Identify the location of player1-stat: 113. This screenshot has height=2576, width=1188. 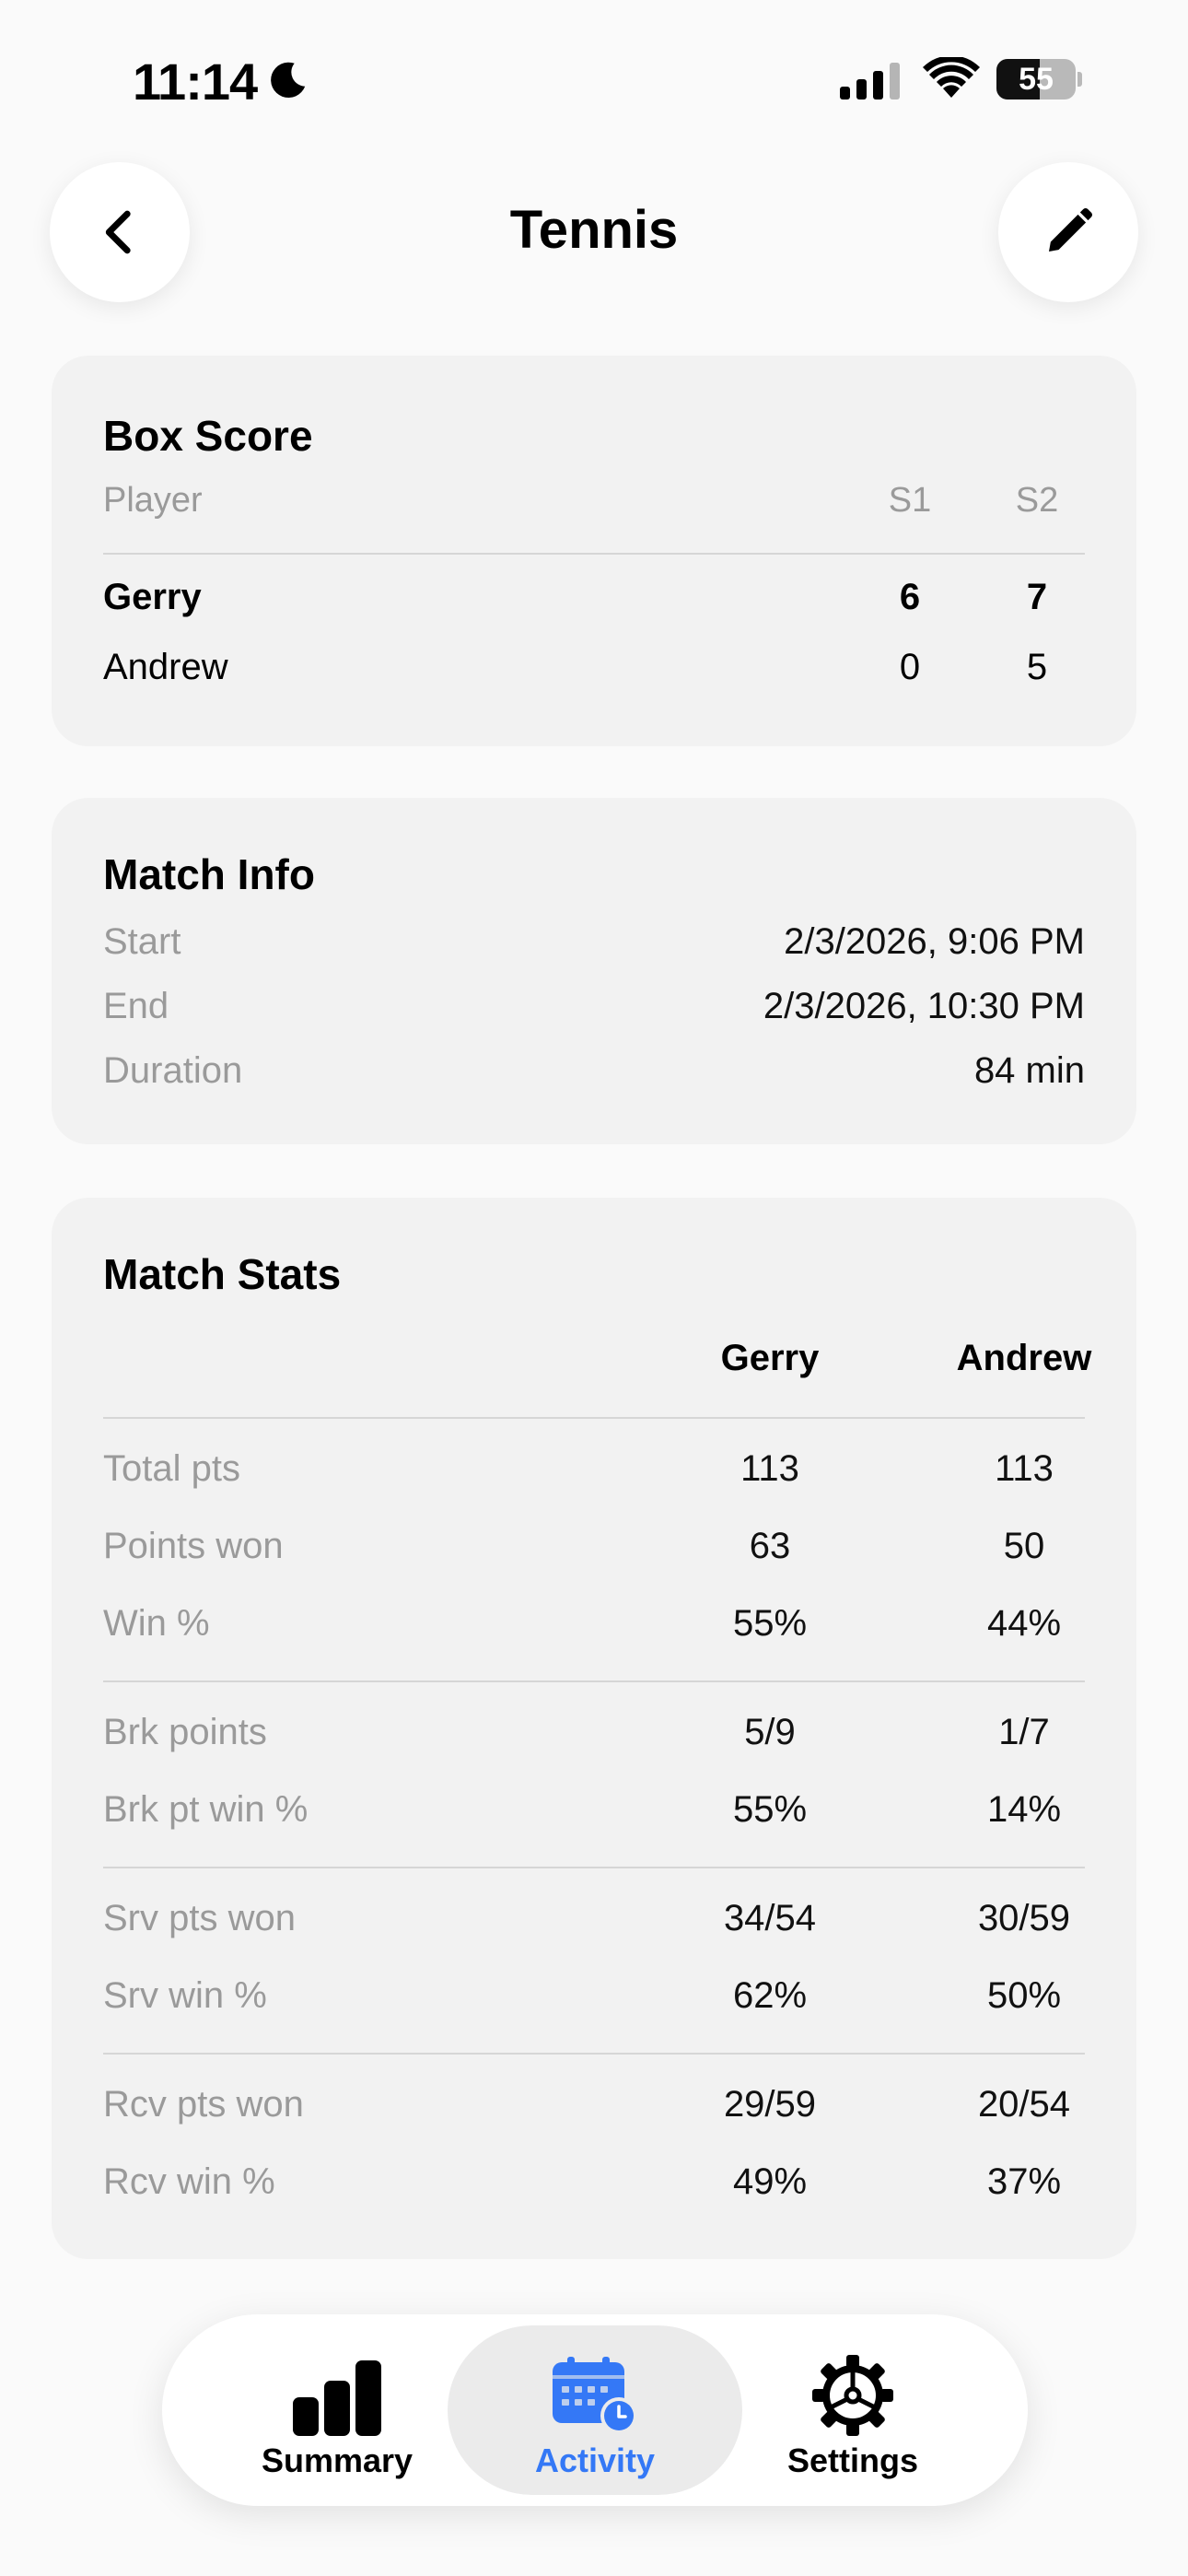
(770, 1468).